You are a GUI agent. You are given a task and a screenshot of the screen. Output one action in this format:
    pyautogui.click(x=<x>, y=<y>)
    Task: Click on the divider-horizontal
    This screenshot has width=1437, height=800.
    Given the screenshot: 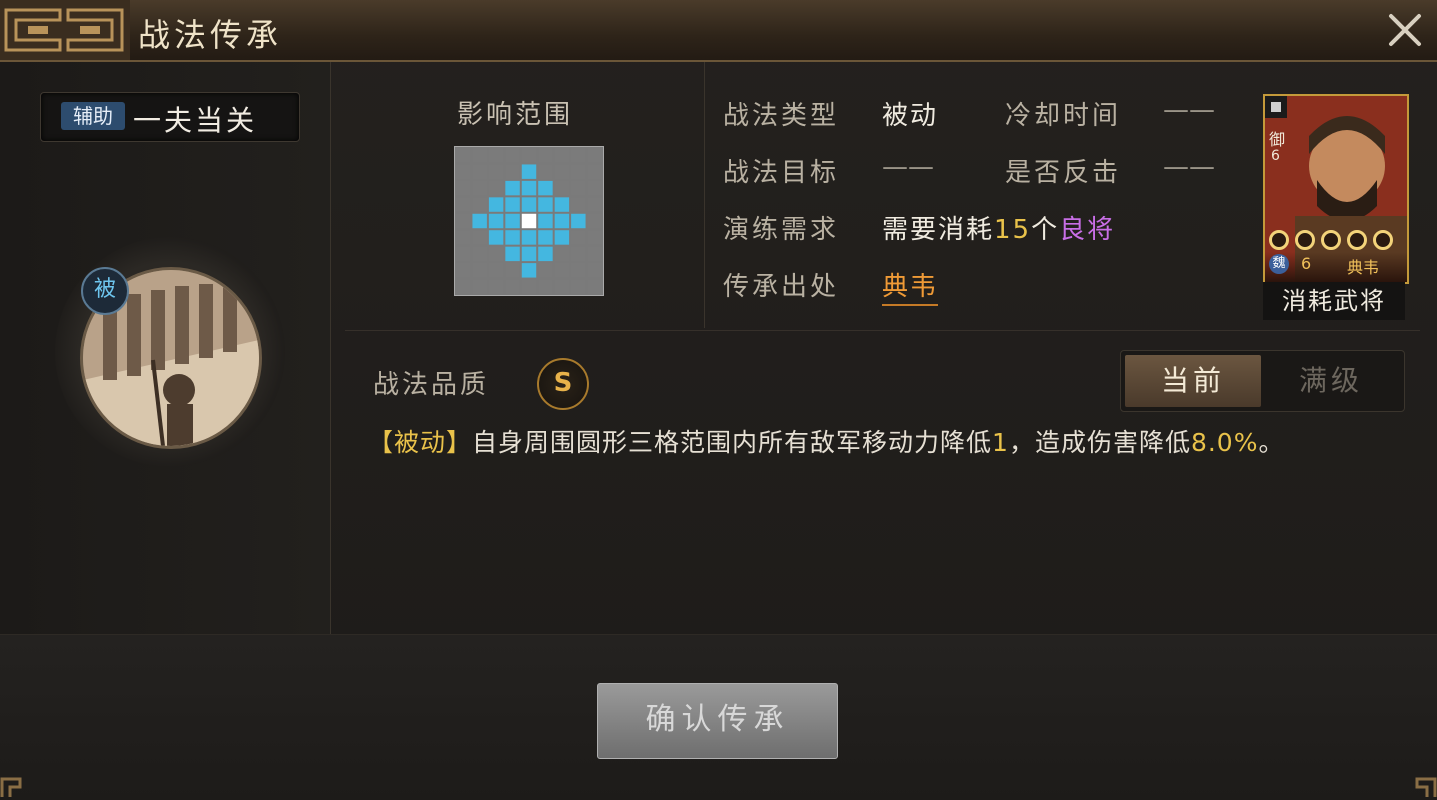 What is the action you would take?
    pyautogui.click(x=882, y=330)
    